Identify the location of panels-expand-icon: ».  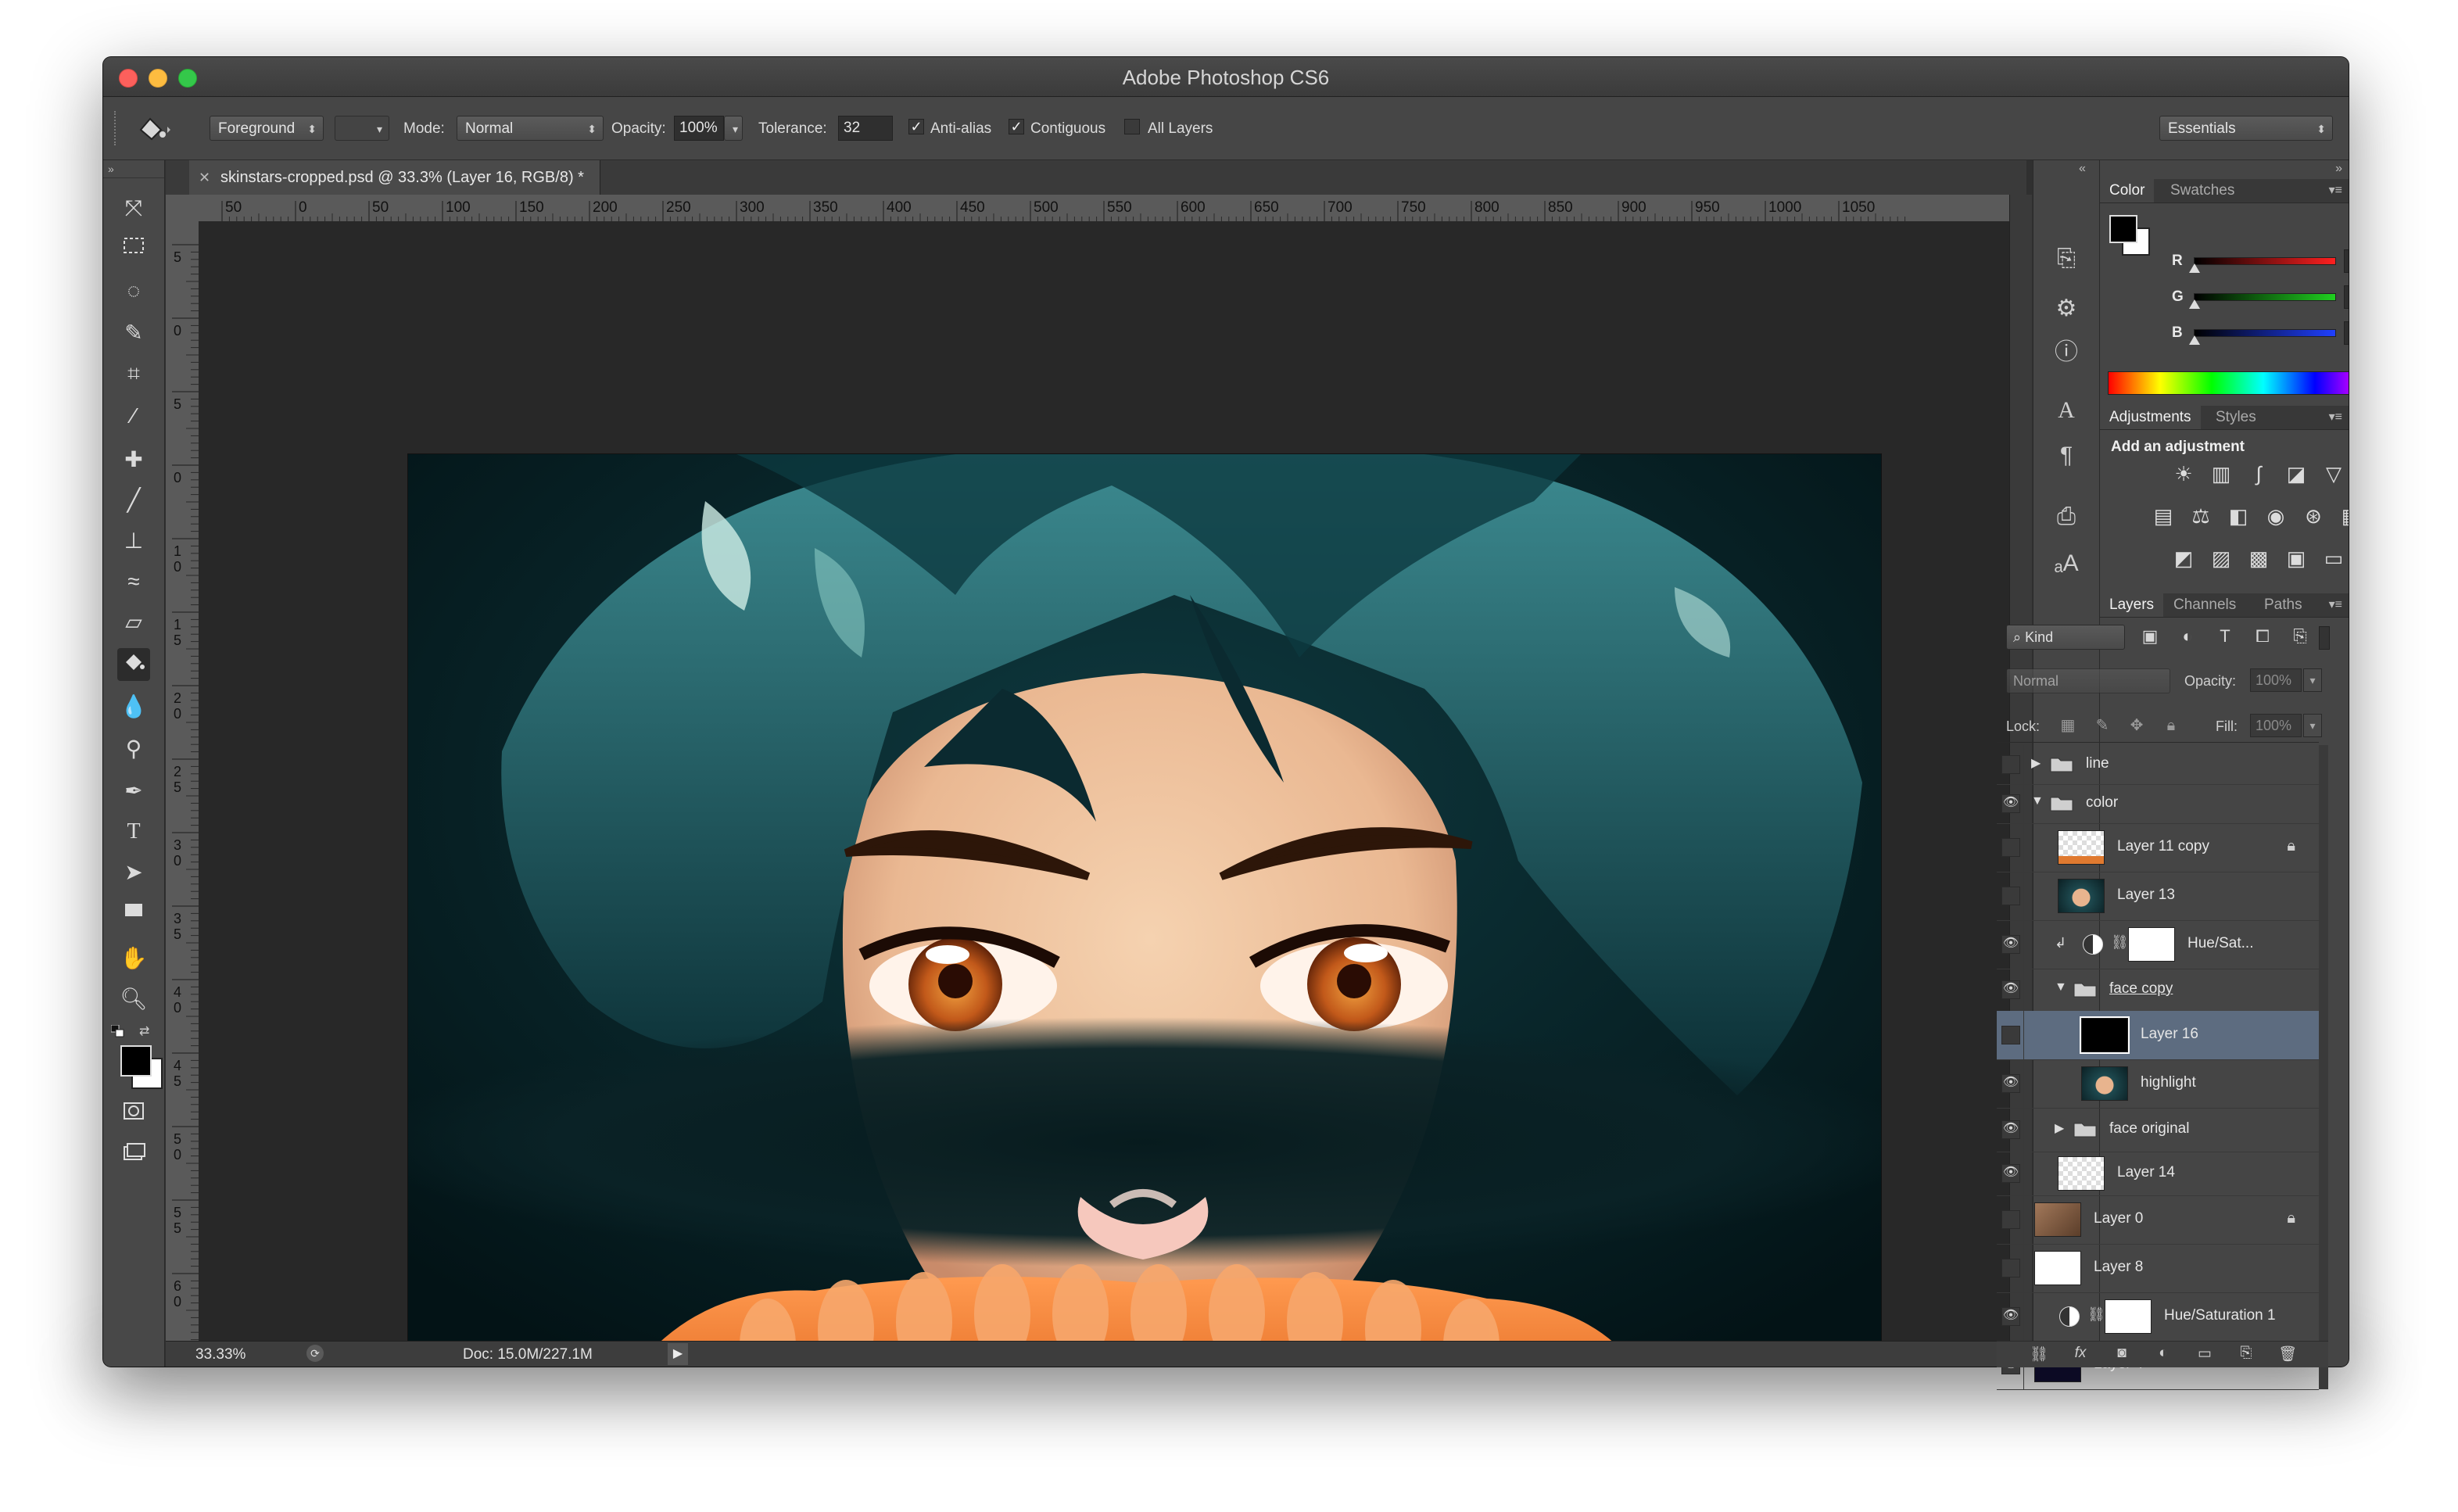
(2338, 169).